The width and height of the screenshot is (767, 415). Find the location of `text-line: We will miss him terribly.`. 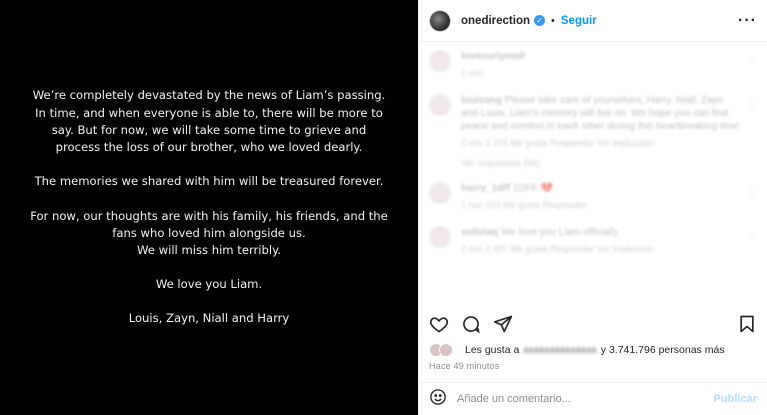

text-line: We will miss him terribly. is located at coordinates (209, 249).